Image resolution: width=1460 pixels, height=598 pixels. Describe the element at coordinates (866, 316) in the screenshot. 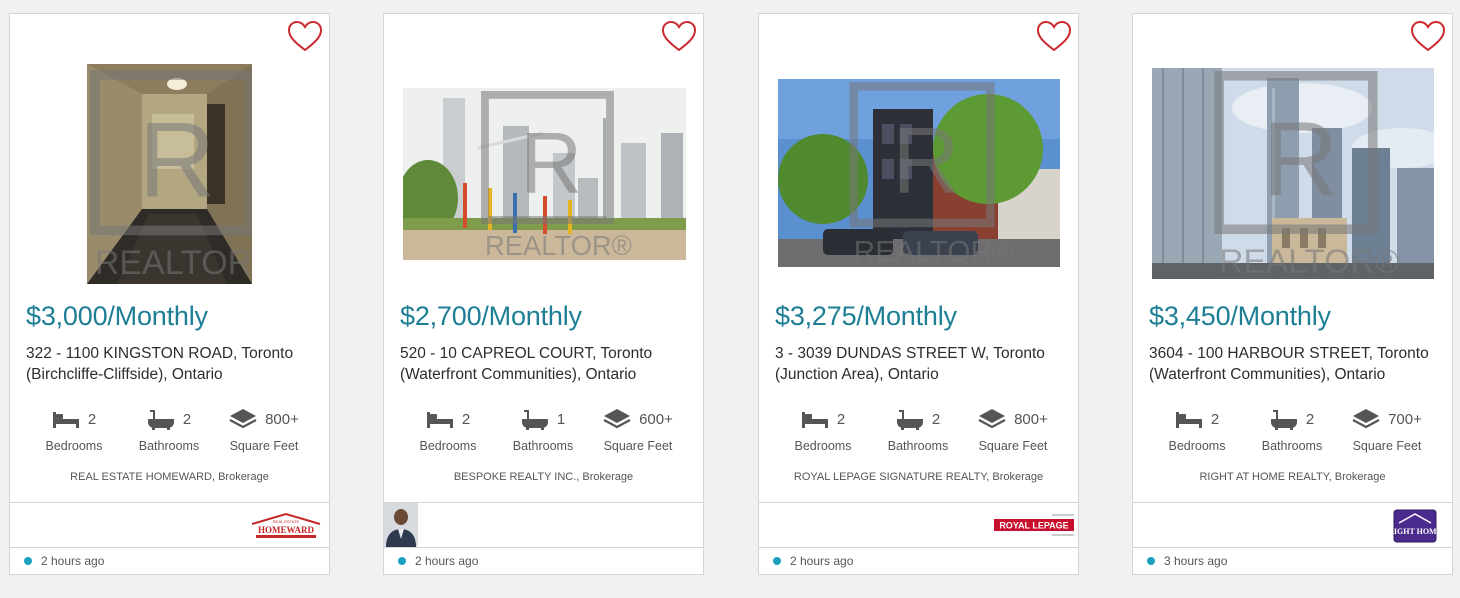

I see `listing-price: $3,275/Monthly` at that location.